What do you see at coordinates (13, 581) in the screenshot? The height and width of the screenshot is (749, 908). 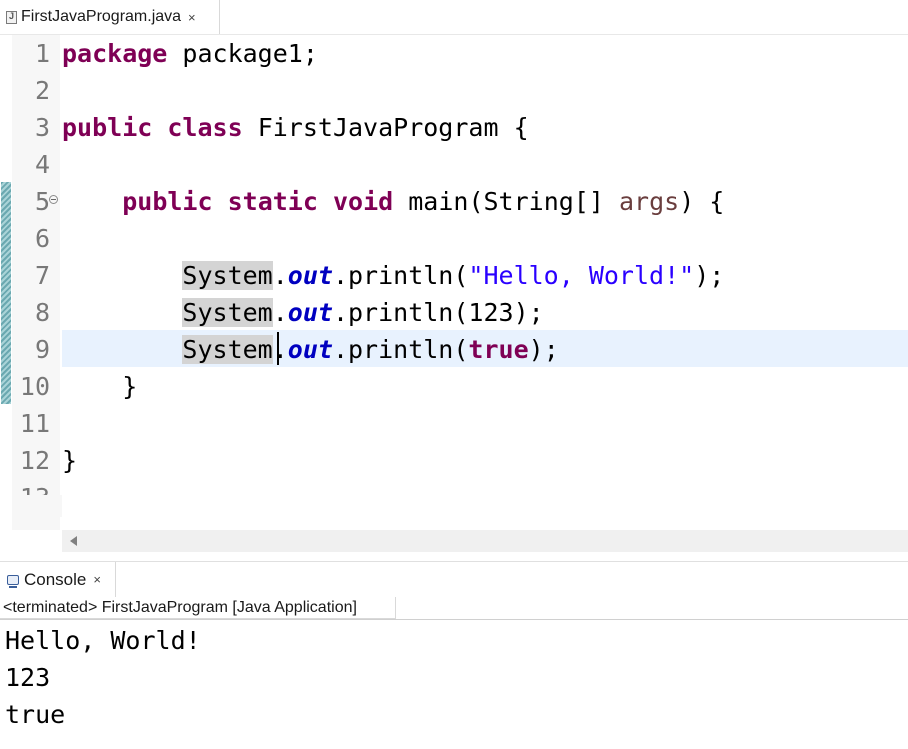 I see `console-icon` at bounding box center [13, 581].